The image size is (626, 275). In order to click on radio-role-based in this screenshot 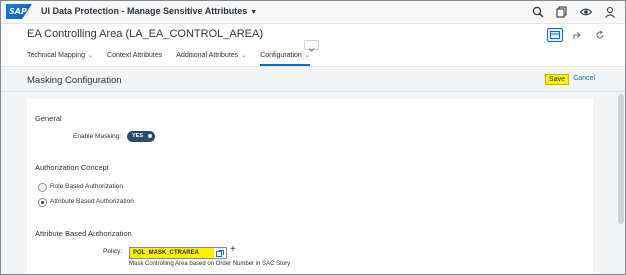, I will do `click(42, 187)`.